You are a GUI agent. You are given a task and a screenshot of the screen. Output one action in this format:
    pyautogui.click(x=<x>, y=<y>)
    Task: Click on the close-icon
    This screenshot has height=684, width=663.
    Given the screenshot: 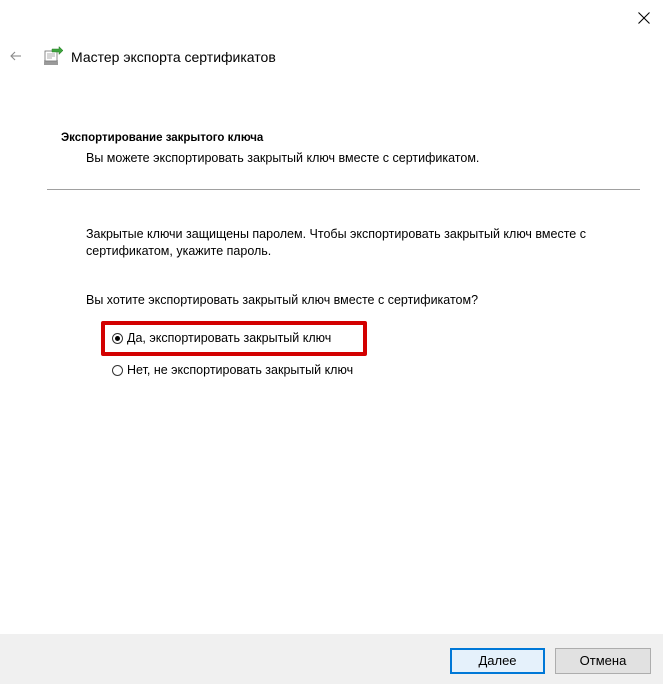 What is the action you would take?
    pyautogui.click(x=644, y=18)
    